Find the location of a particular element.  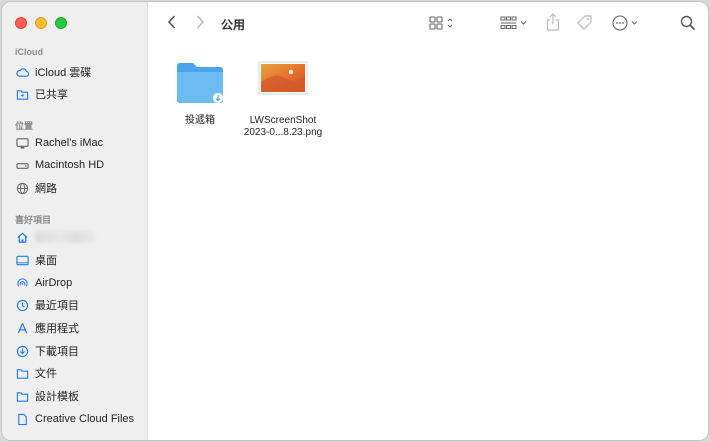

sidebar-item-recents: 最近項目 is located at coordinates (78, 305).